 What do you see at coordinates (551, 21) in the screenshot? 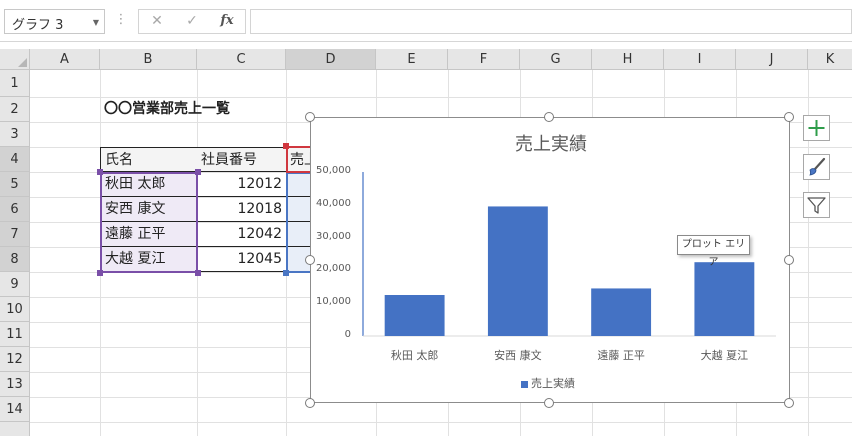
I see `formula-input` at bounding box center [551, 21].